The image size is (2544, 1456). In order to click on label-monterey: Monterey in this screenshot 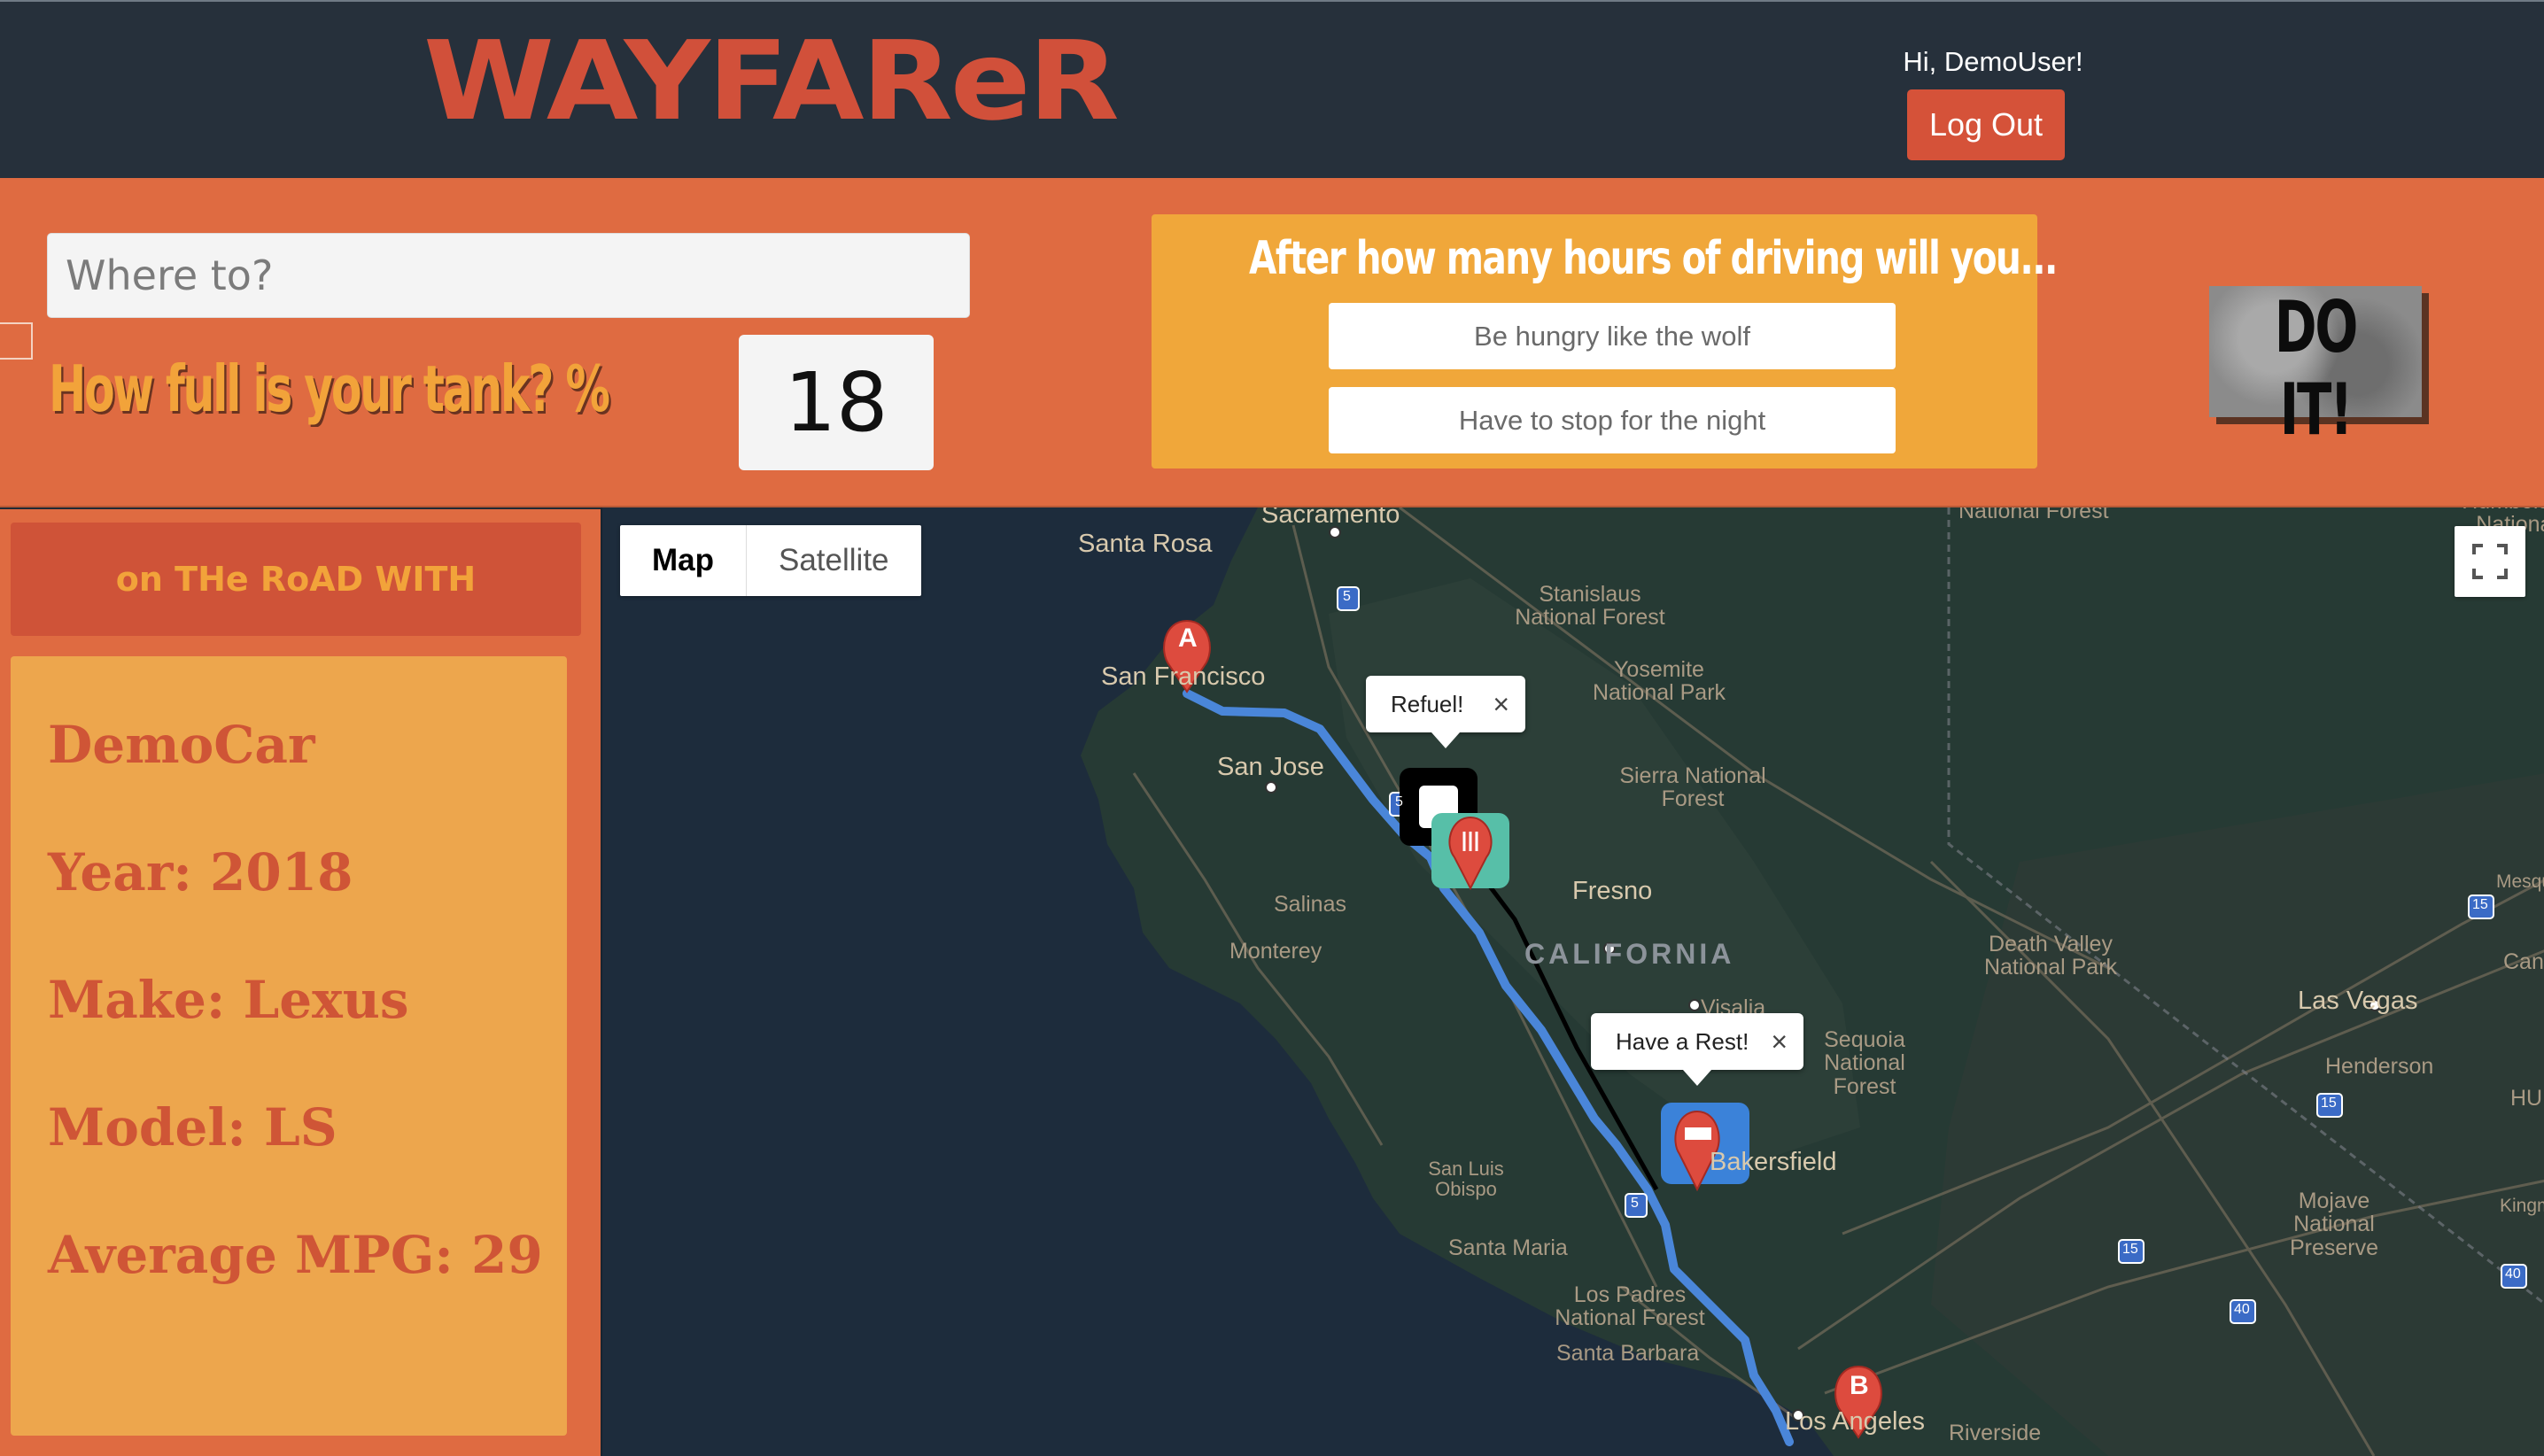, I will do `click(1275, 951)`.